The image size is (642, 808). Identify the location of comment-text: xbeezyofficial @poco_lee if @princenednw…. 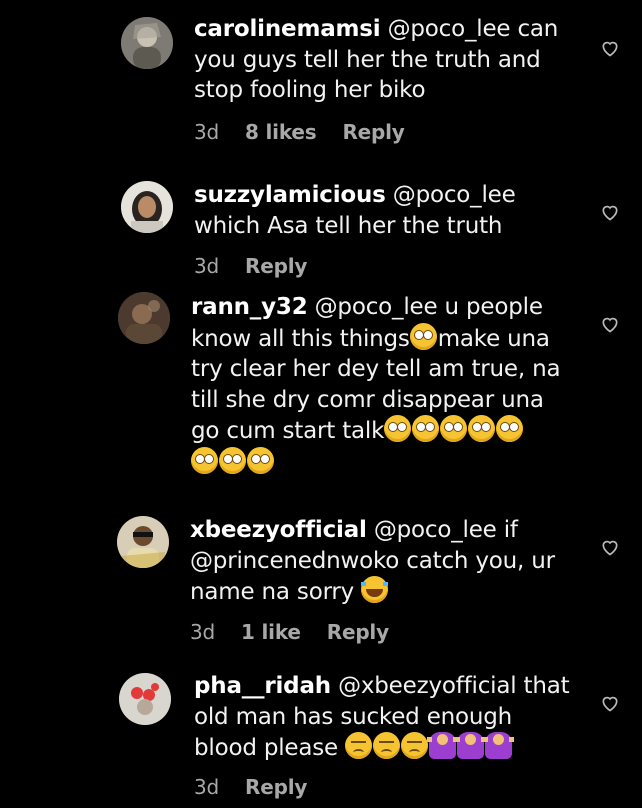
(372, 561).